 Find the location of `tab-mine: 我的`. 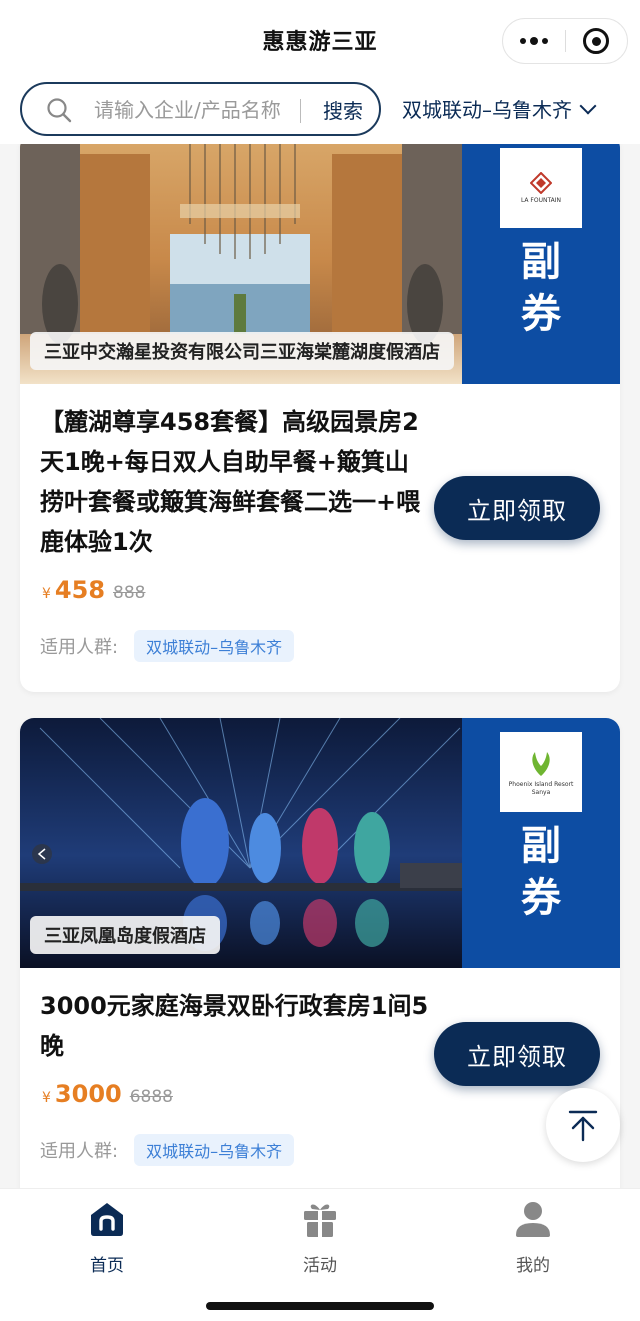

tab-mine: 我的 is located at coordinates (533, 1237).